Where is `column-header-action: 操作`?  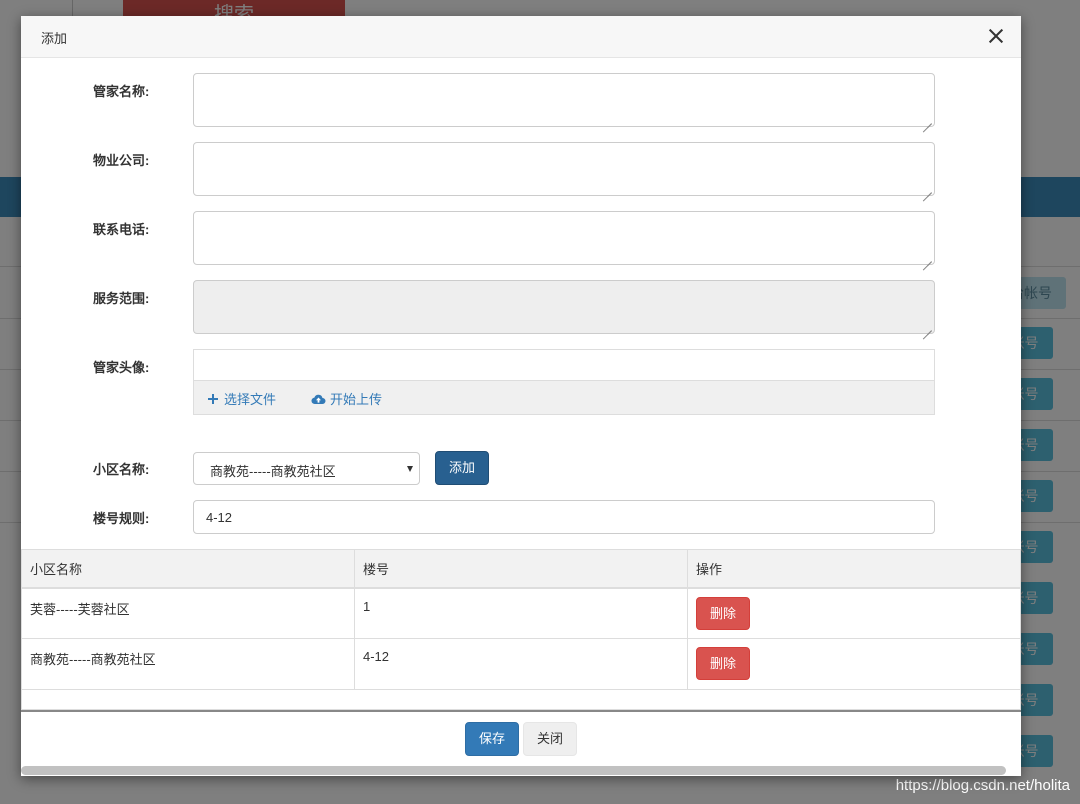 column-header-action: 操作 is located at coordinates (854, 569).